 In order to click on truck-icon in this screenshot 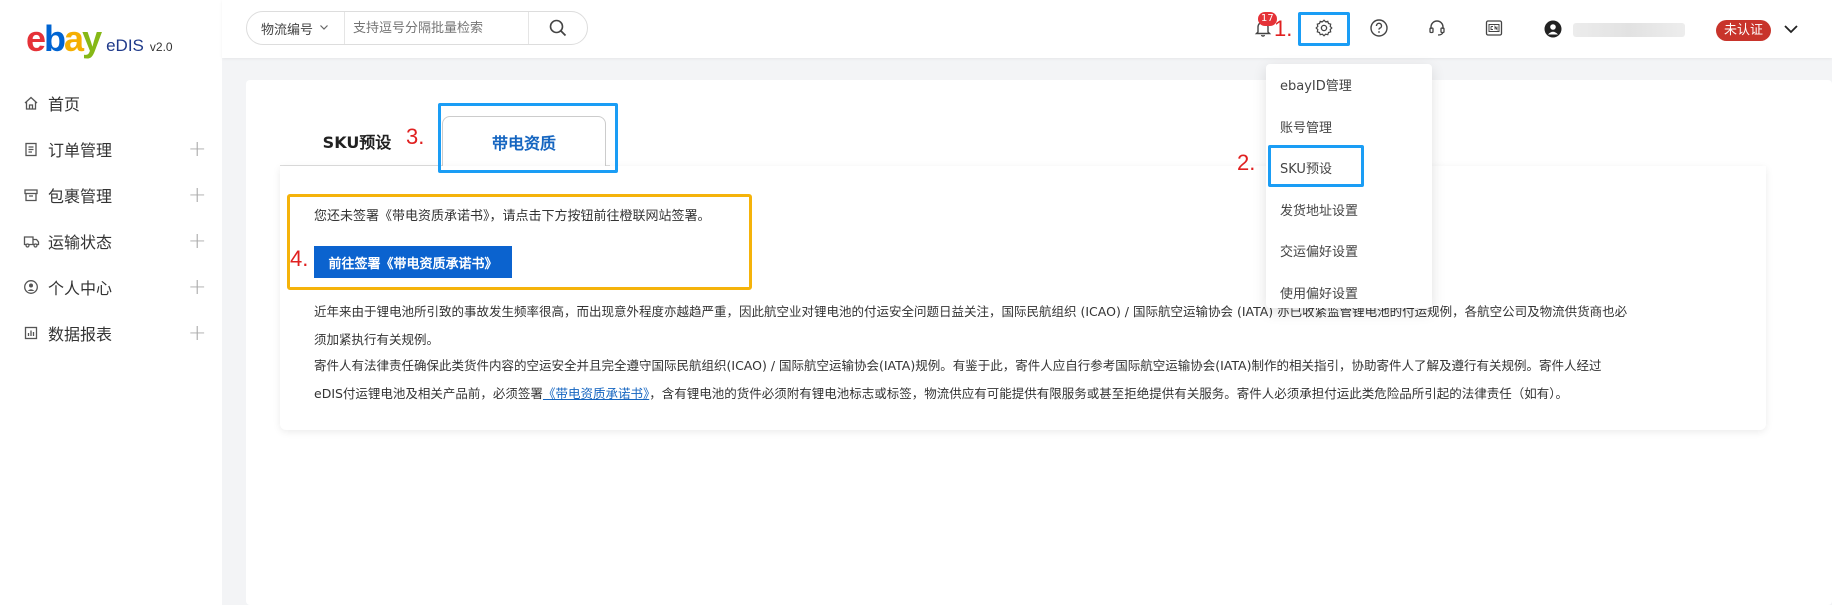, I will do `click(31, 241)`.